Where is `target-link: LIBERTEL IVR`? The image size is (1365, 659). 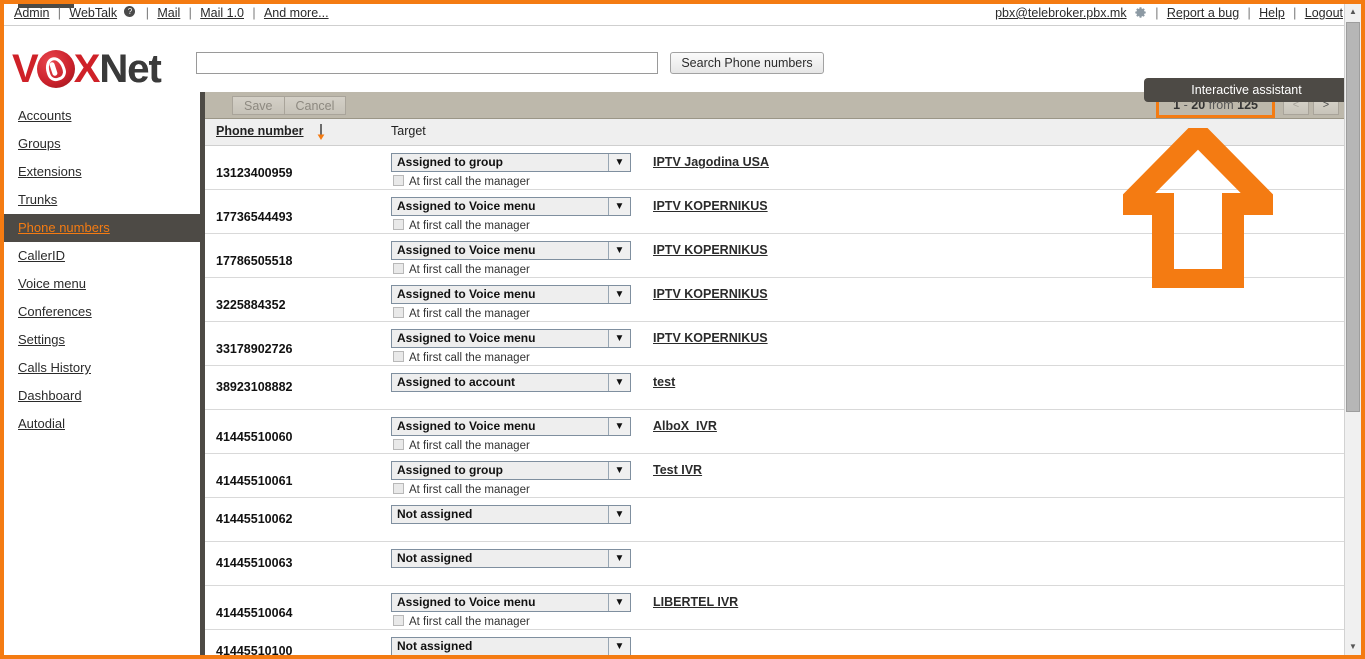
target-link: LIBERTEL IVR is located at coordinates (695, 602).